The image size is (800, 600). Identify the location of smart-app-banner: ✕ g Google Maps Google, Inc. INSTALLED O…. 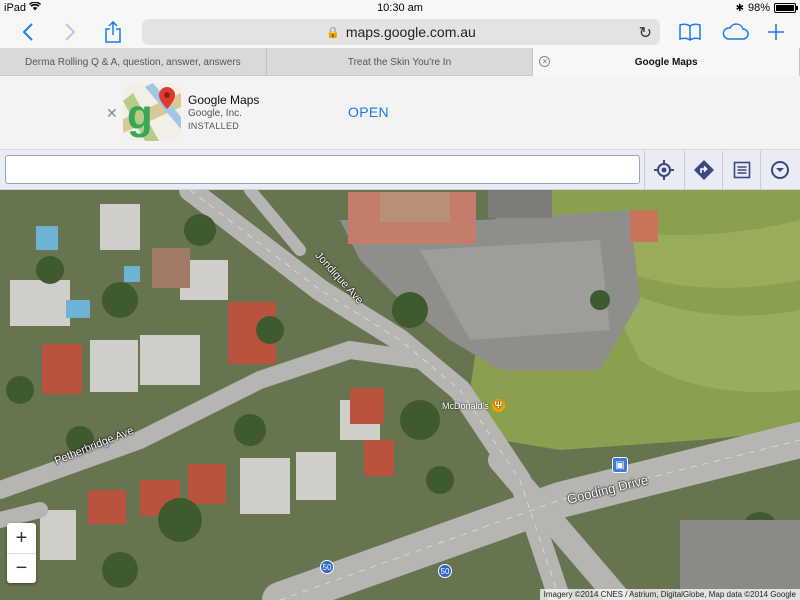
(400, 113).